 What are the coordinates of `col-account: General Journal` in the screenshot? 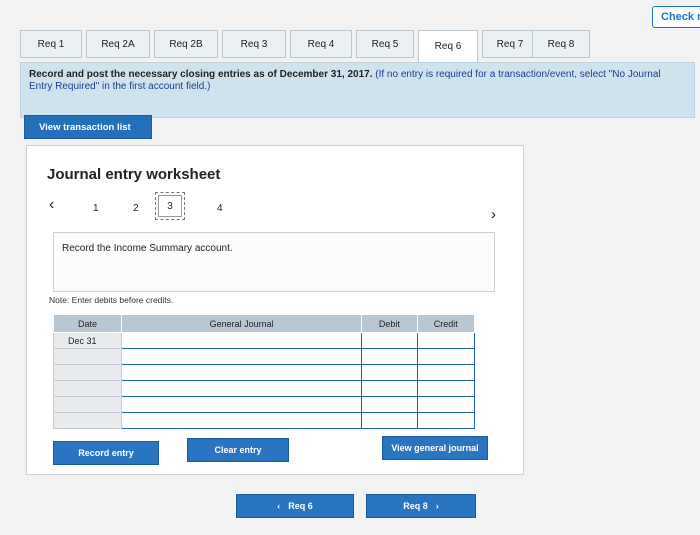 It's located at (242, 323).